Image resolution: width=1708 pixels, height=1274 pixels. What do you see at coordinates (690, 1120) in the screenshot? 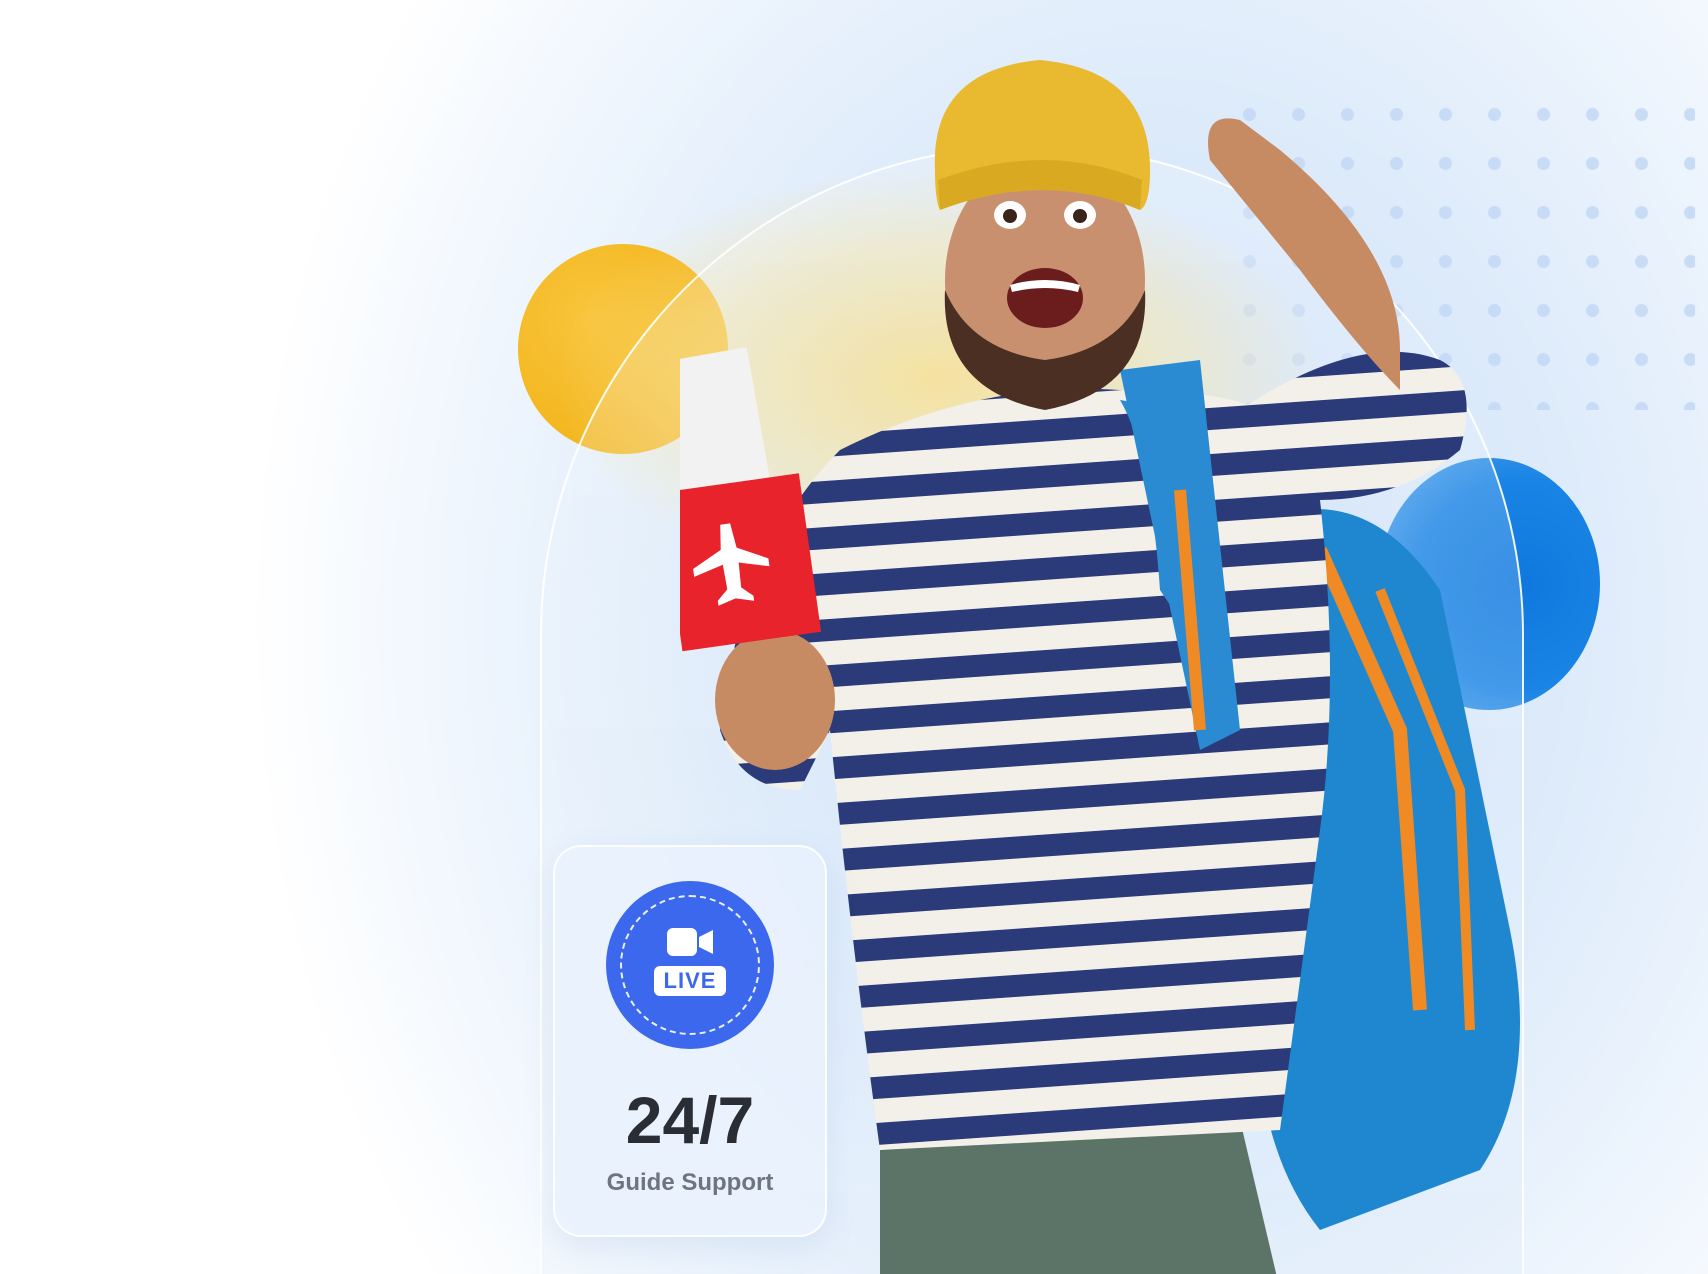
I see `support-hours: 24/7` at bounding box center [690, 1120].